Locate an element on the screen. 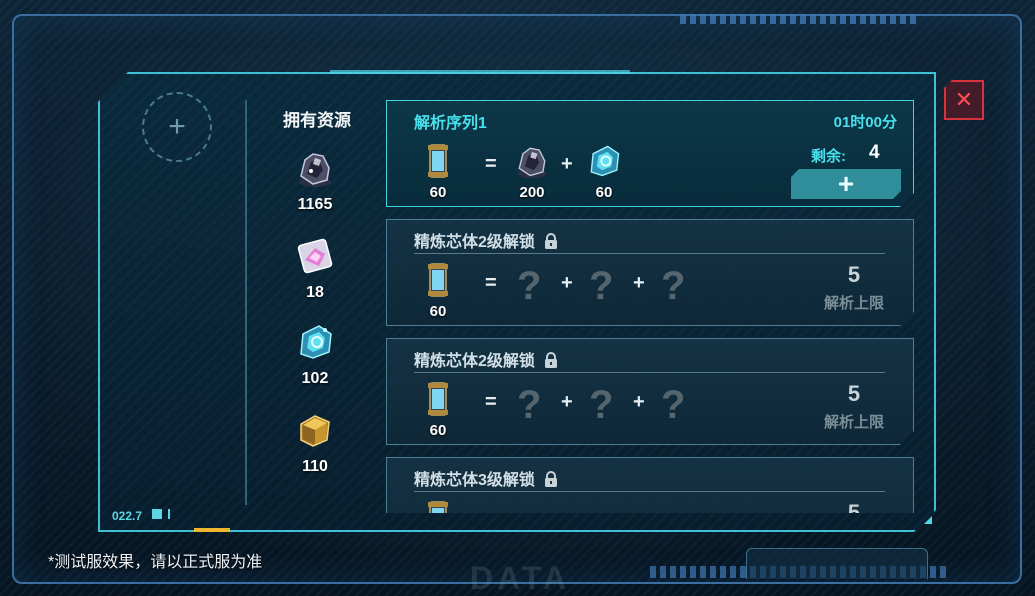  close-icon: ✕ is located at coordinates (964, 99).